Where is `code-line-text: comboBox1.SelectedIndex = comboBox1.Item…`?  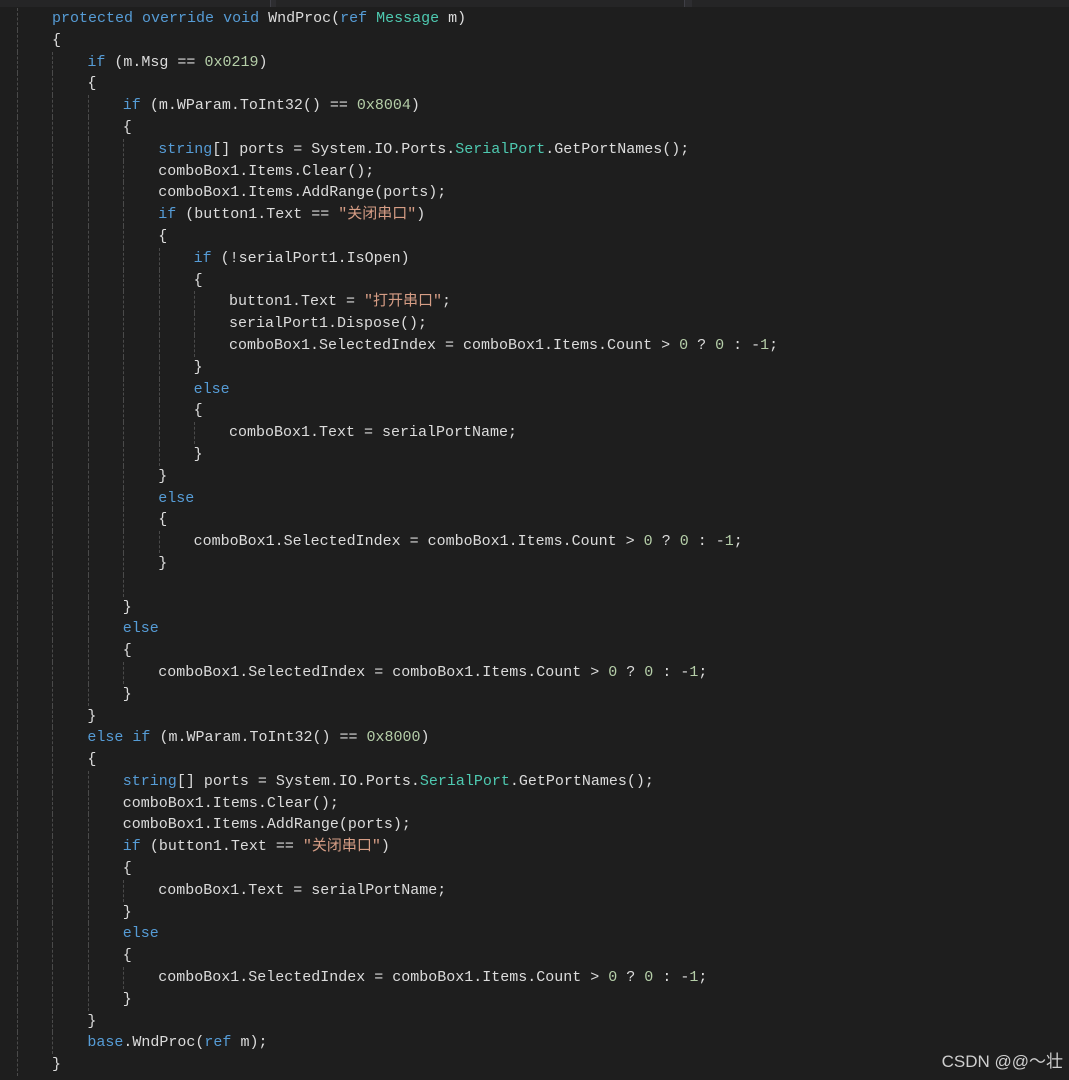 code-line-text: comboBox1.SelectedIndex = comboBox1.Item… is located at coordinates (503, 346).